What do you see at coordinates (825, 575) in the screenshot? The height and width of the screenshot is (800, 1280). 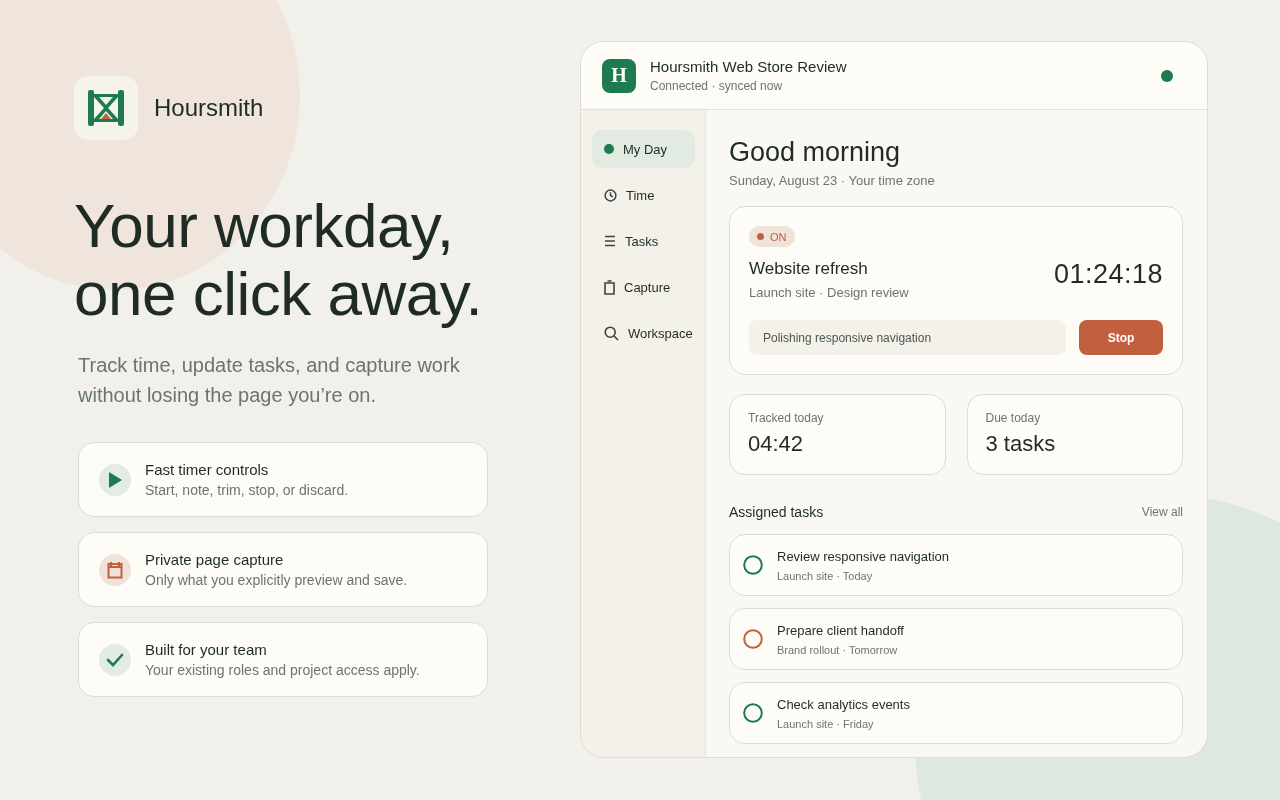 I see `task-meta: Launch site · Today` at bounding box center [825, 575].